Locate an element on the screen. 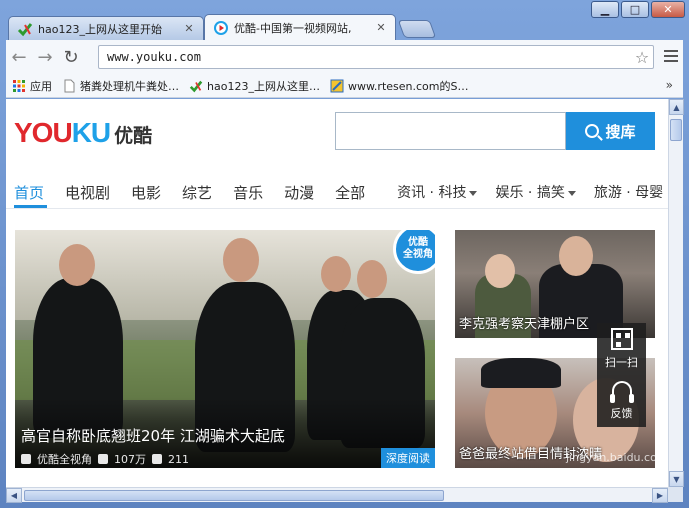 This screenshot has width=689, height=508. search-button-label: 搜库 is located at coordinates (620, 131).